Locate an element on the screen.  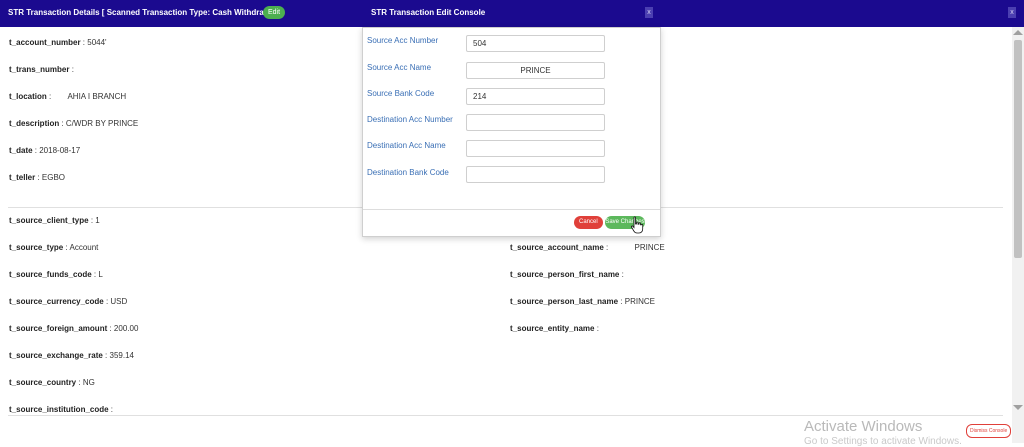
field-source-person-last-name: t_source_person_last_name : PRINCE is located at coordinates (582, 301).